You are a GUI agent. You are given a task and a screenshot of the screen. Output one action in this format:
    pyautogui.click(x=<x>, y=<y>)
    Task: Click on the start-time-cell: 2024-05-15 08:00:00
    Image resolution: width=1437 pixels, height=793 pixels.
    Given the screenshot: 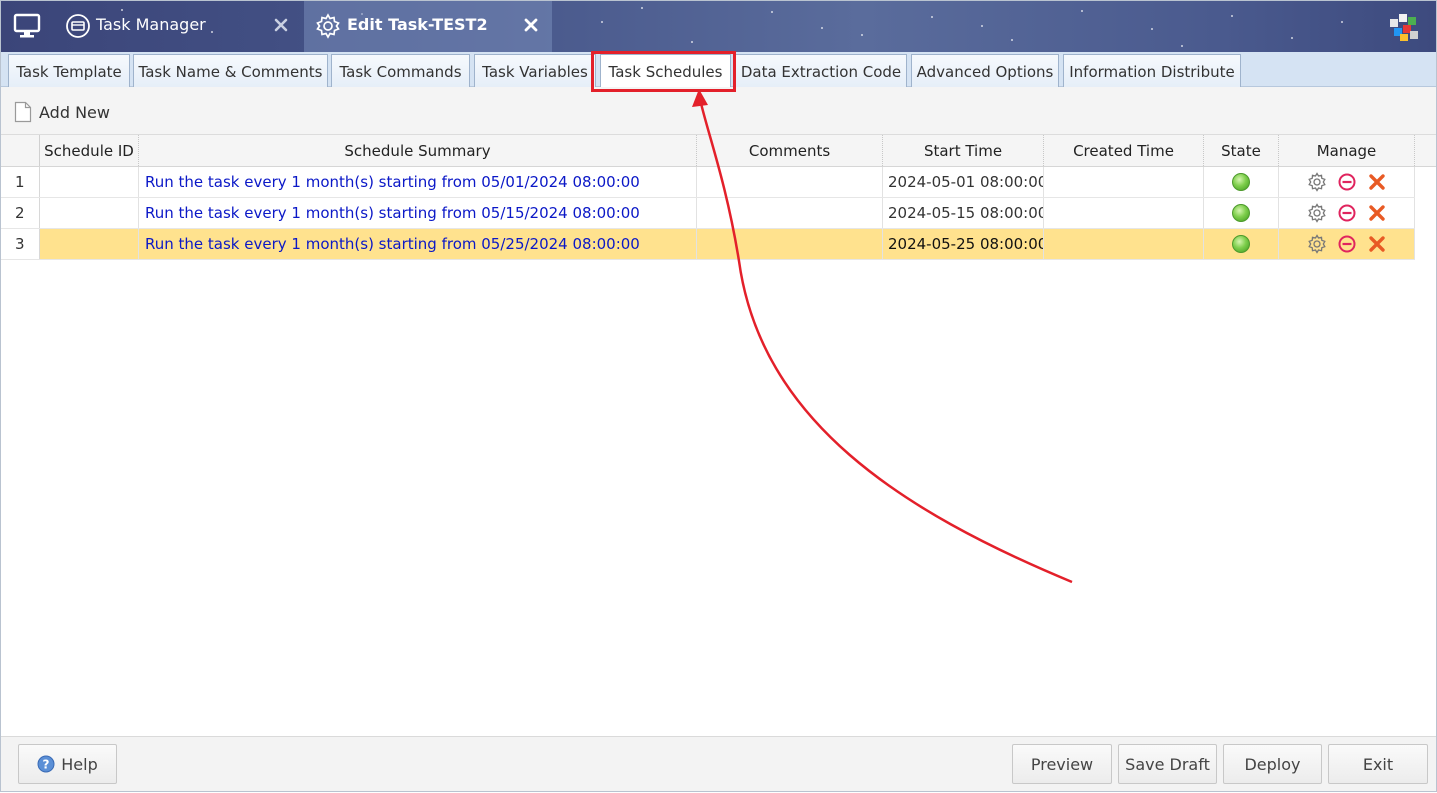 What is the action you would take?
    pyautogui.click(x=963, y=213)
    